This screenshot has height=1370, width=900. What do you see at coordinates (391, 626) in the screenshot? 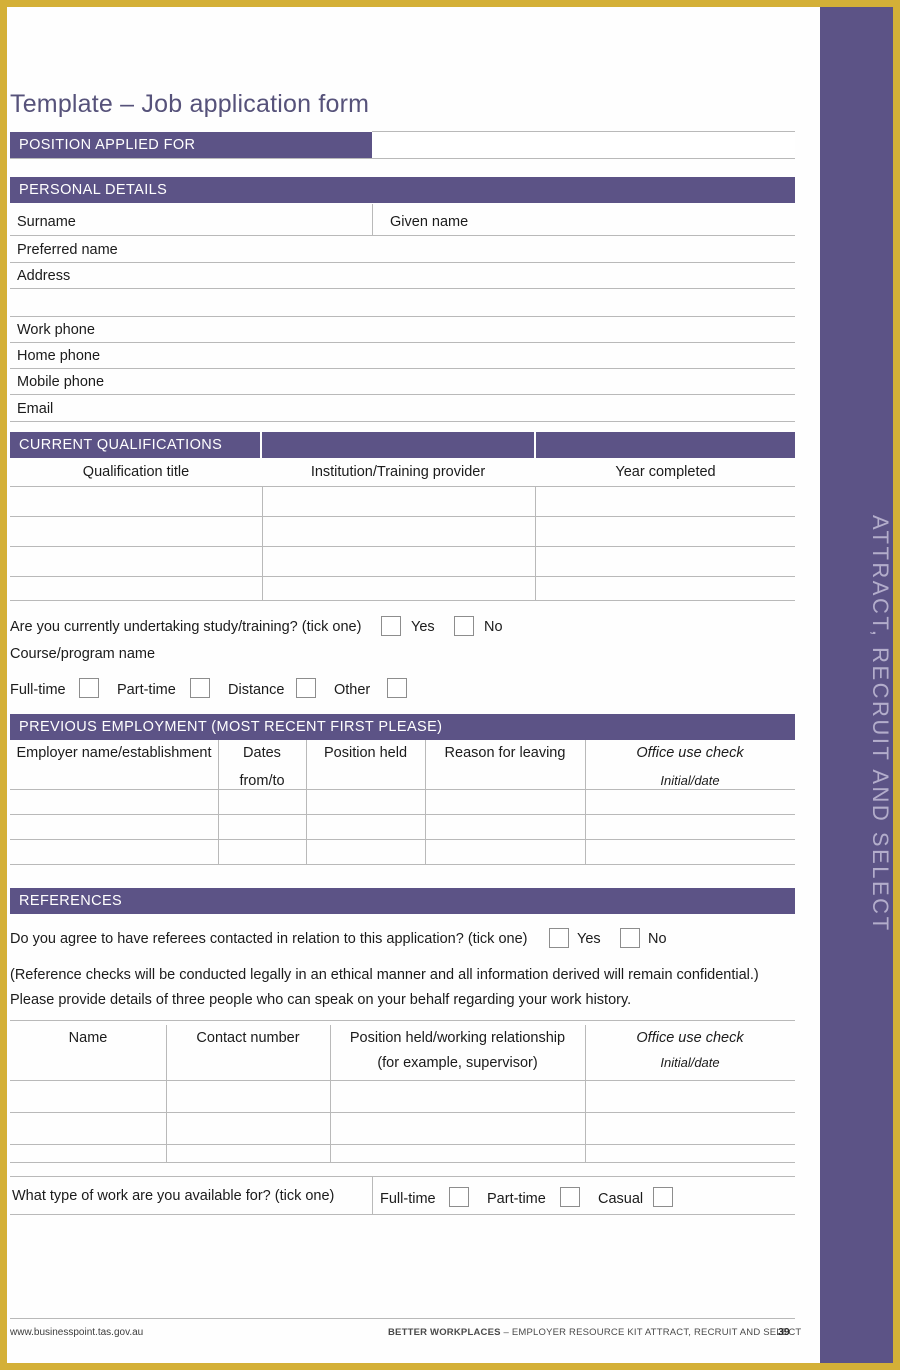
I see `study-yes-checkbox` at bounding box center [391, 626].